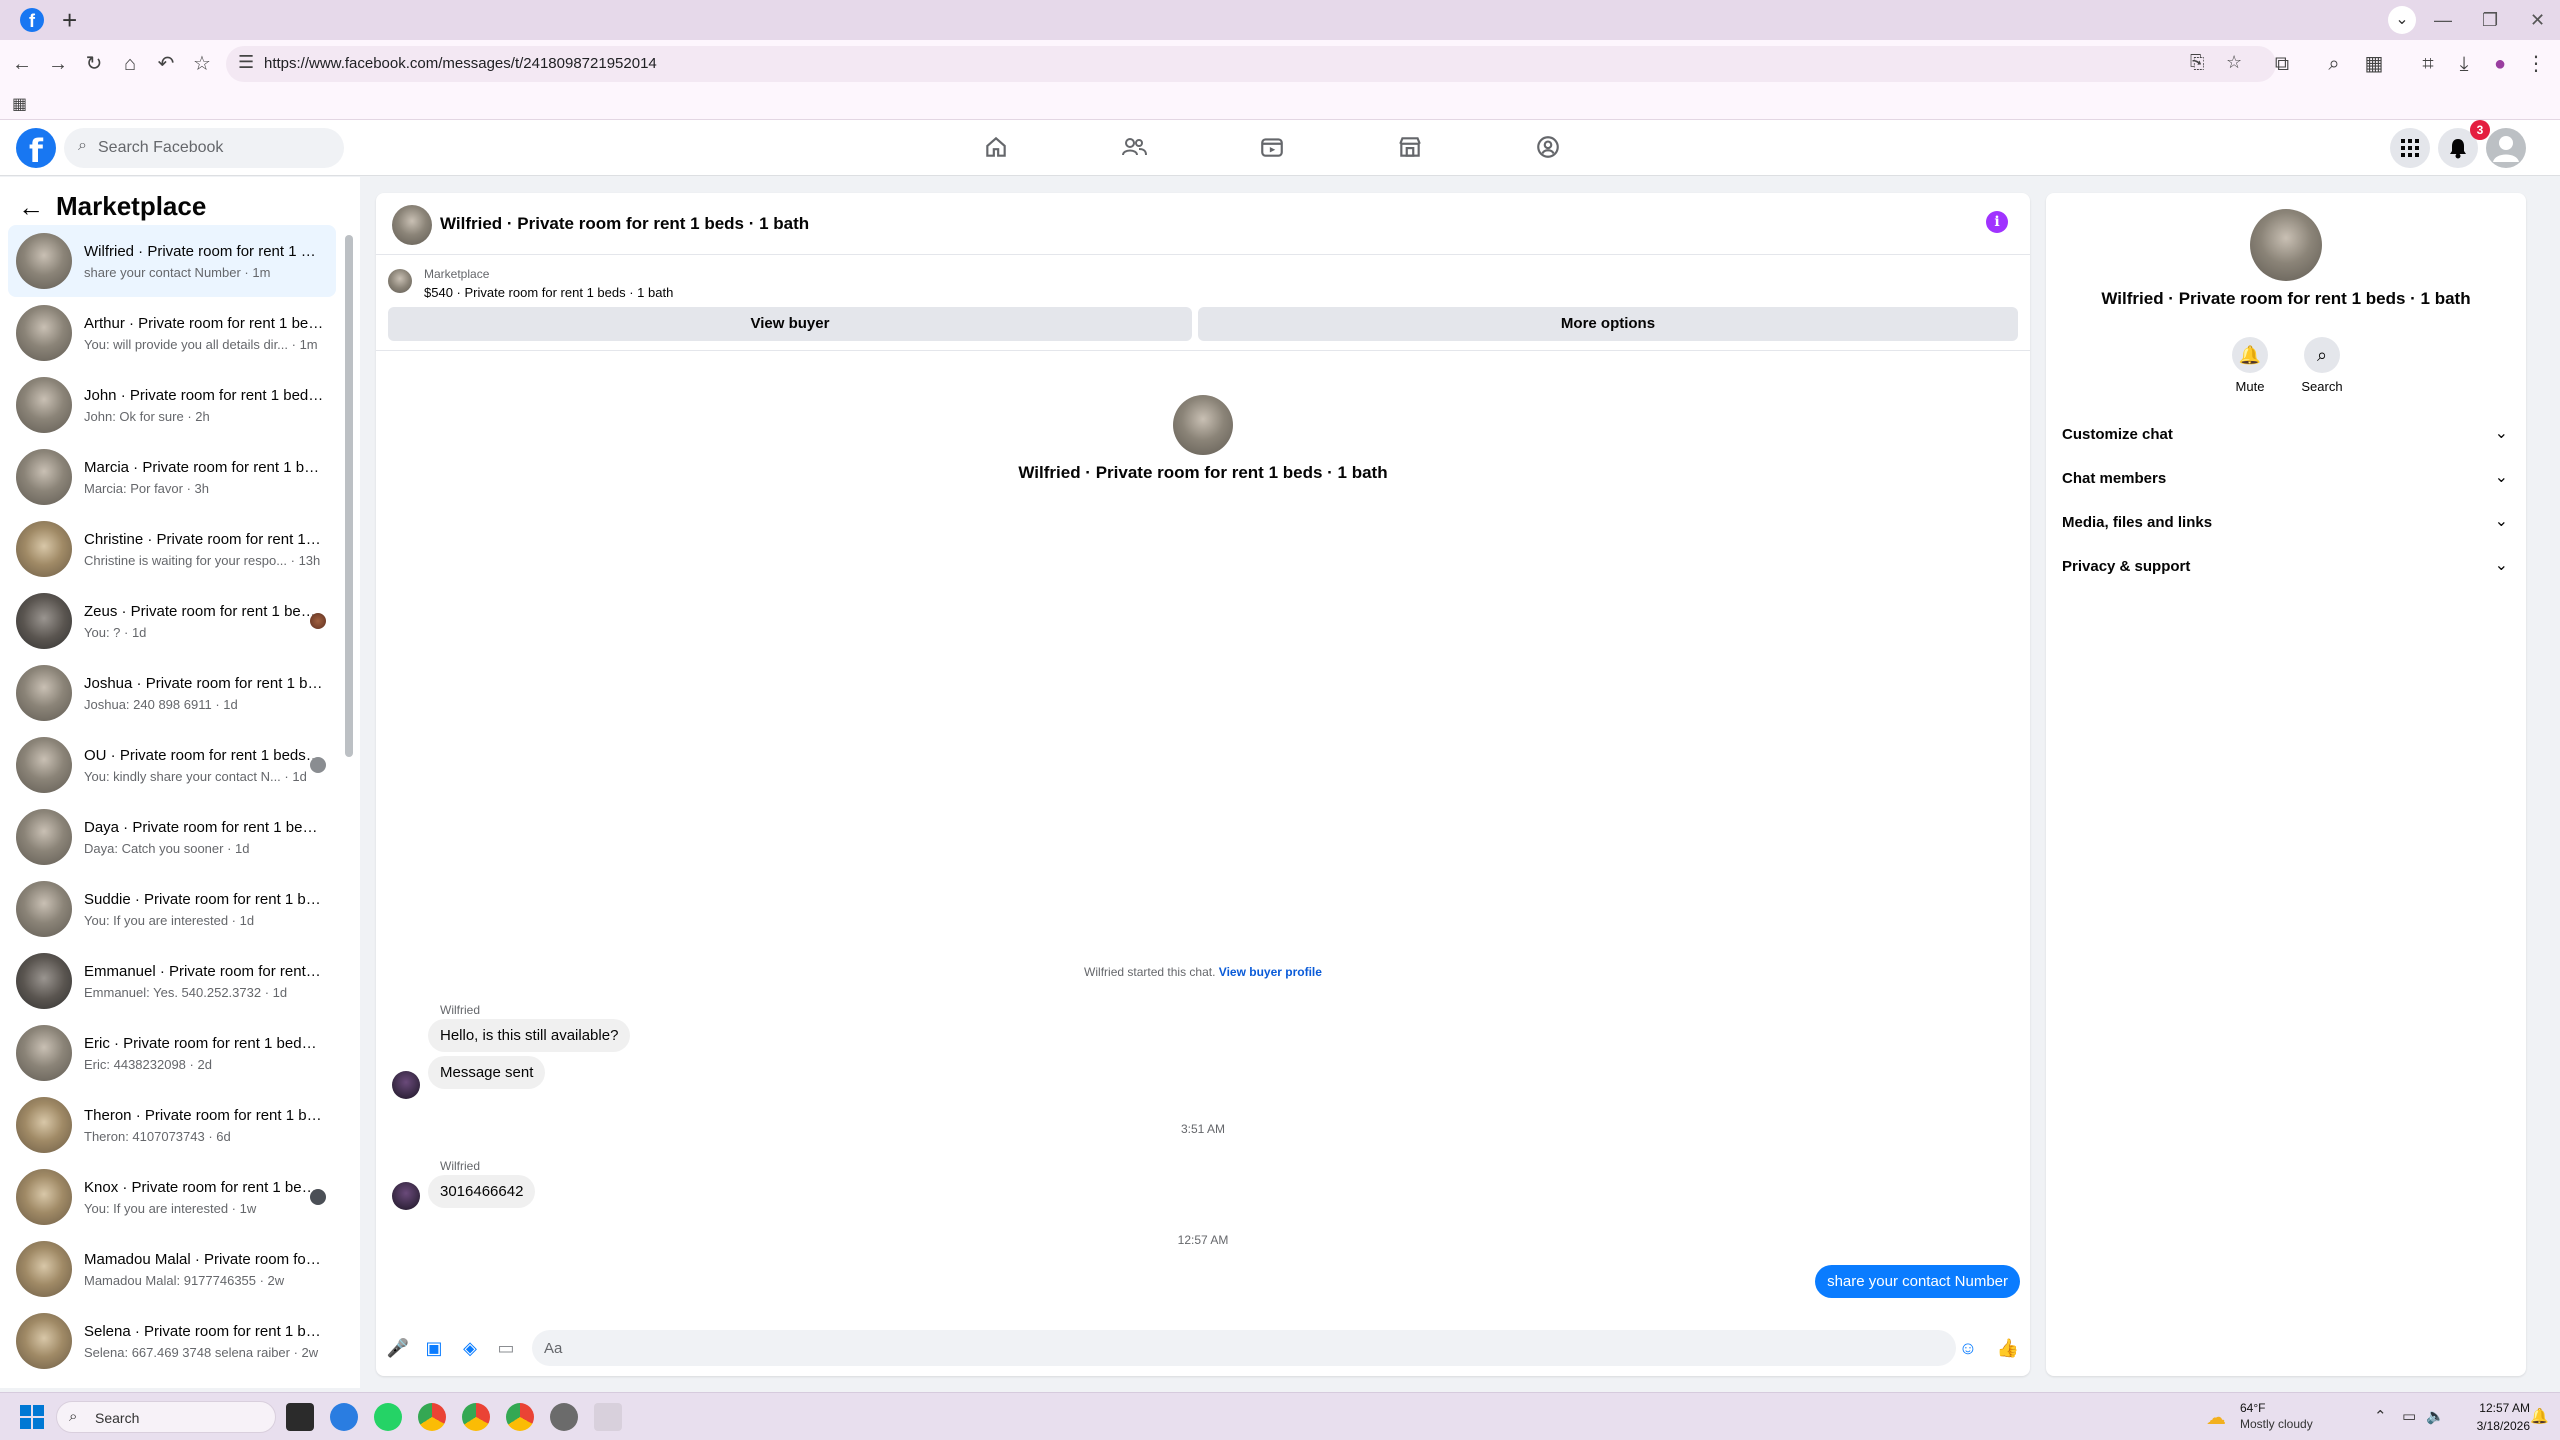  What do you see at coordinates (487, 1072) in the screenshot?
I see `incoming-message: Message sent` at bounding box center [487, 1072].